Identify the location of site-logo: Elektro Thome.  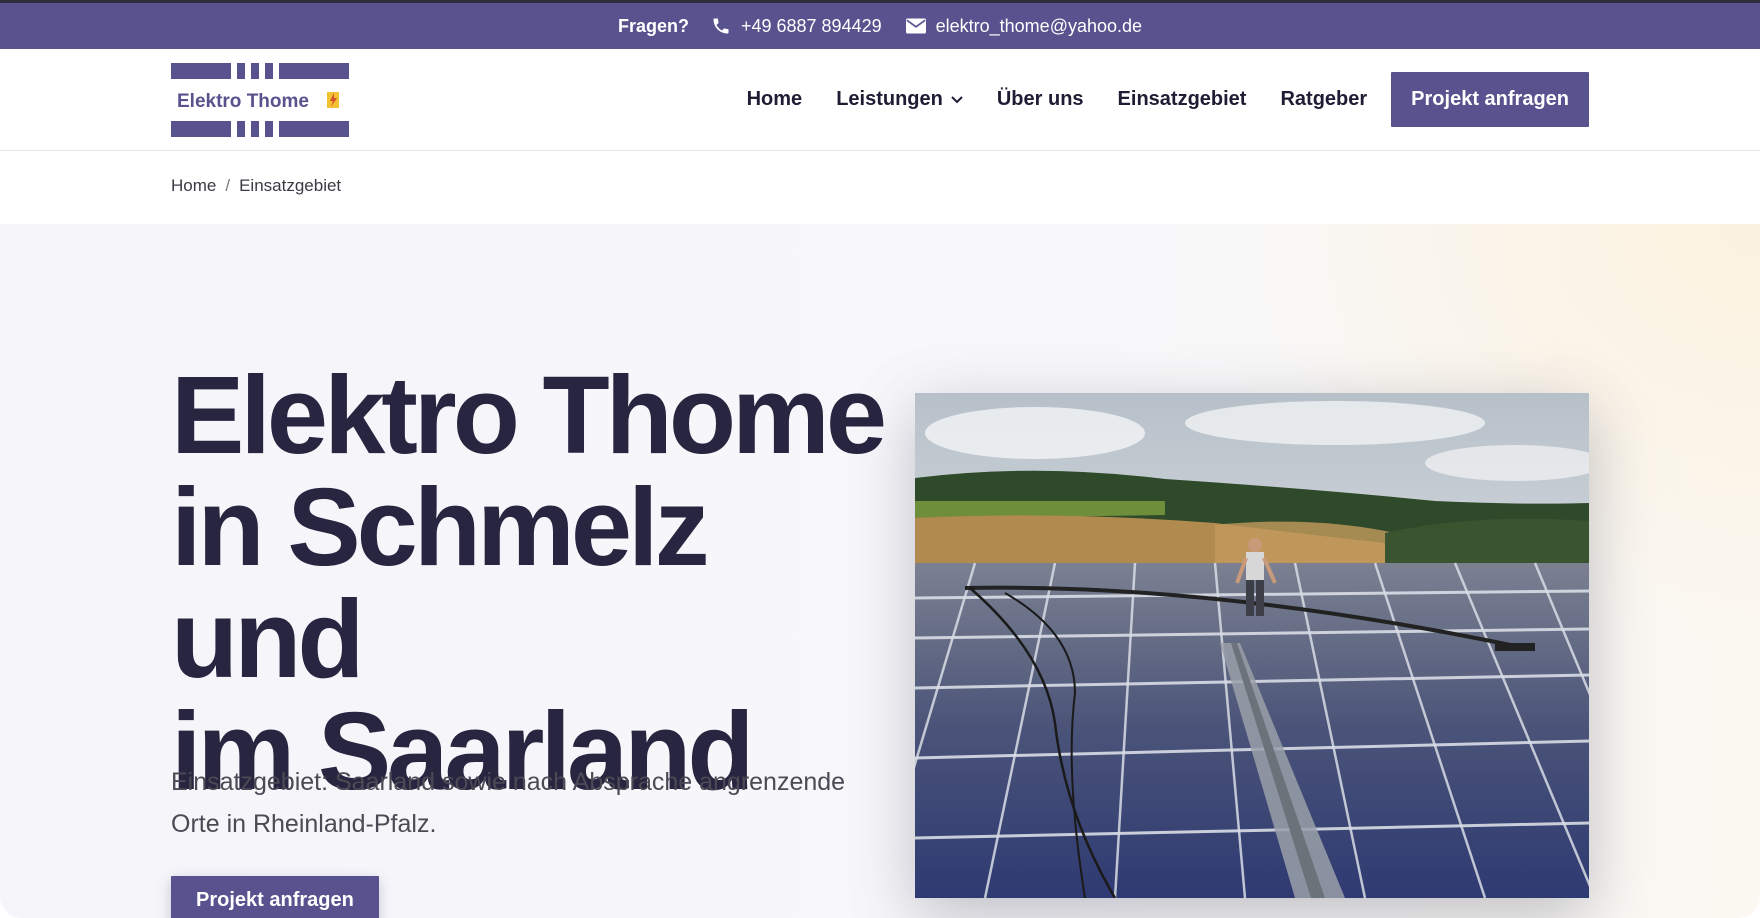
(260, 100).